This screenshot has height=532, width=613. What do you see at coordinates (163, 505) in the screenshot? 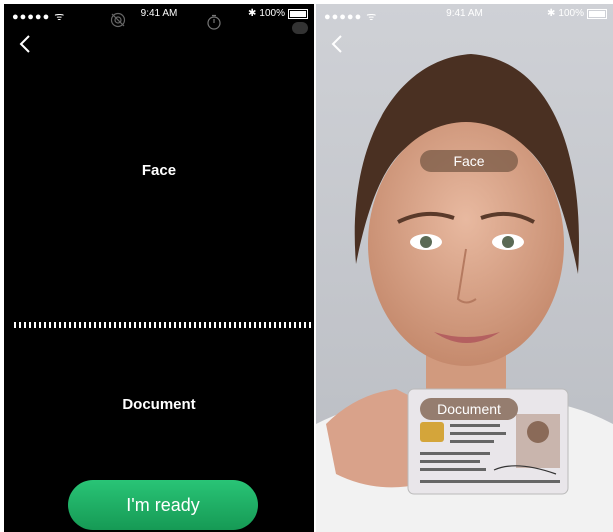
I see `ready-button: I'm ready` at bounding box center [163, 505].